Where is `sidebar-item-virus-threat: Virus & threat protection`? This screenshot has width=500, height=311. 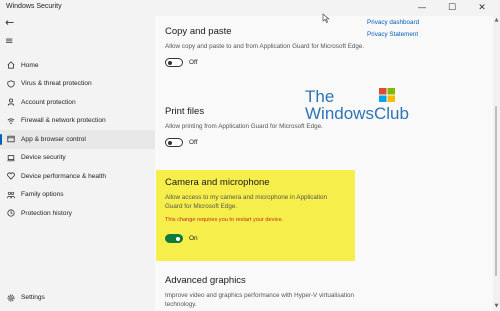
sidebar-item-virus-threat: Virus & threat protection is located at coordinates (77, 84).